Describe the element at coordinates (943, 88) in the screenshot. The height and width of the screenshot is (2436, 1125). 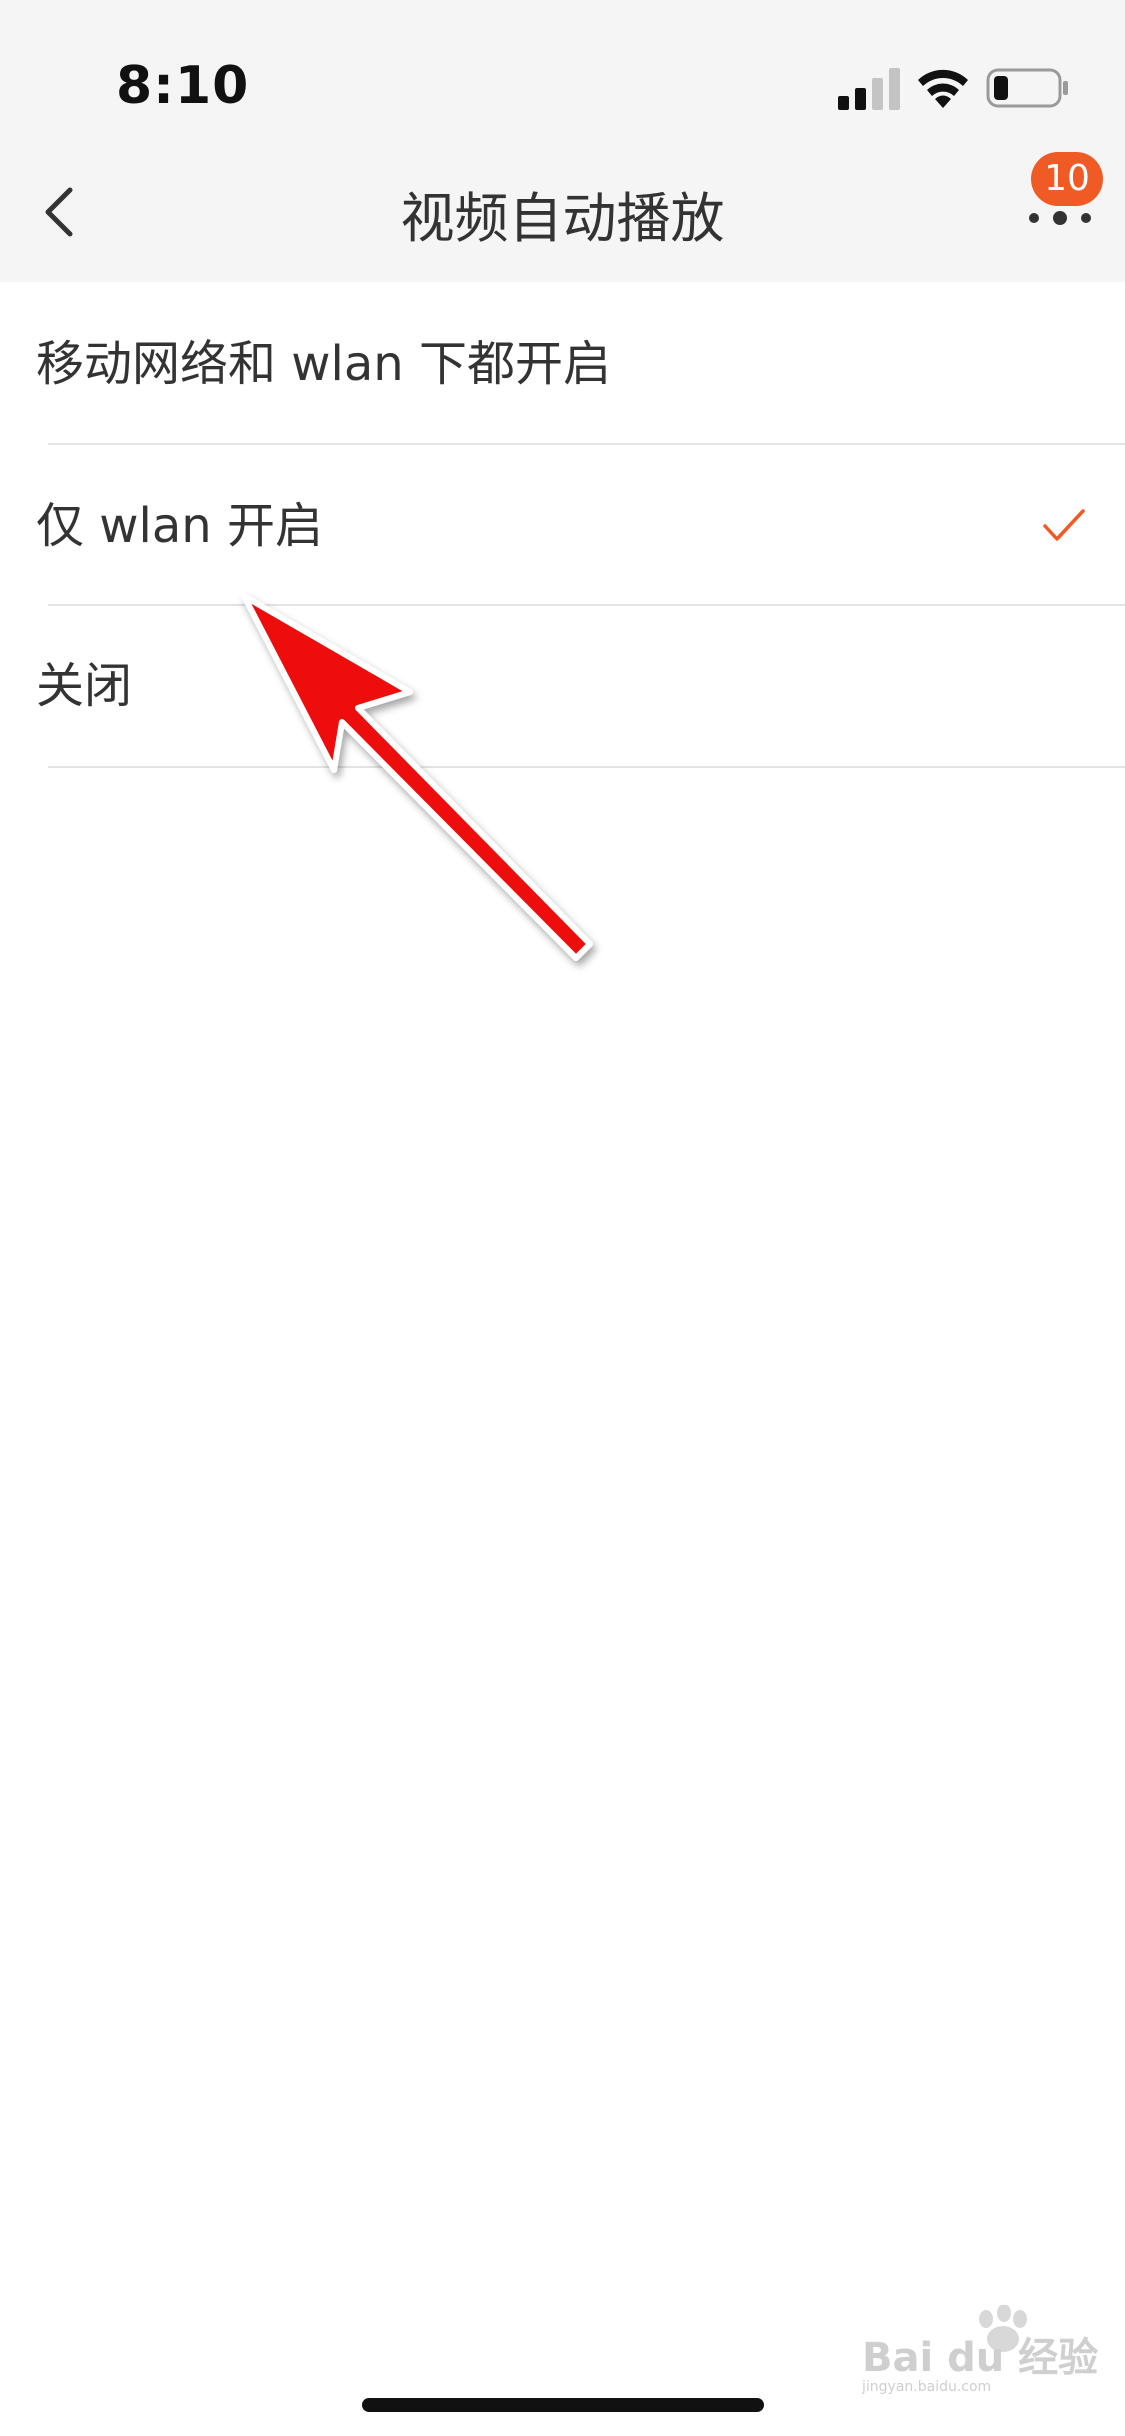
I see `wifi-icon` at that location.